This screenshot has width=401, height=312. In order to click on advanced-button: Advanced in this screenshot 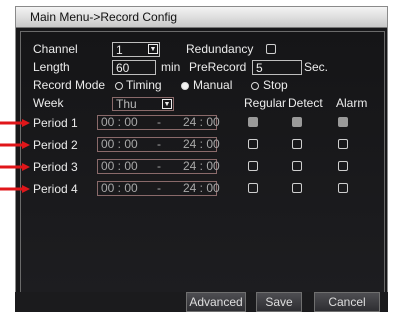, I will do `click(216, 302)`.